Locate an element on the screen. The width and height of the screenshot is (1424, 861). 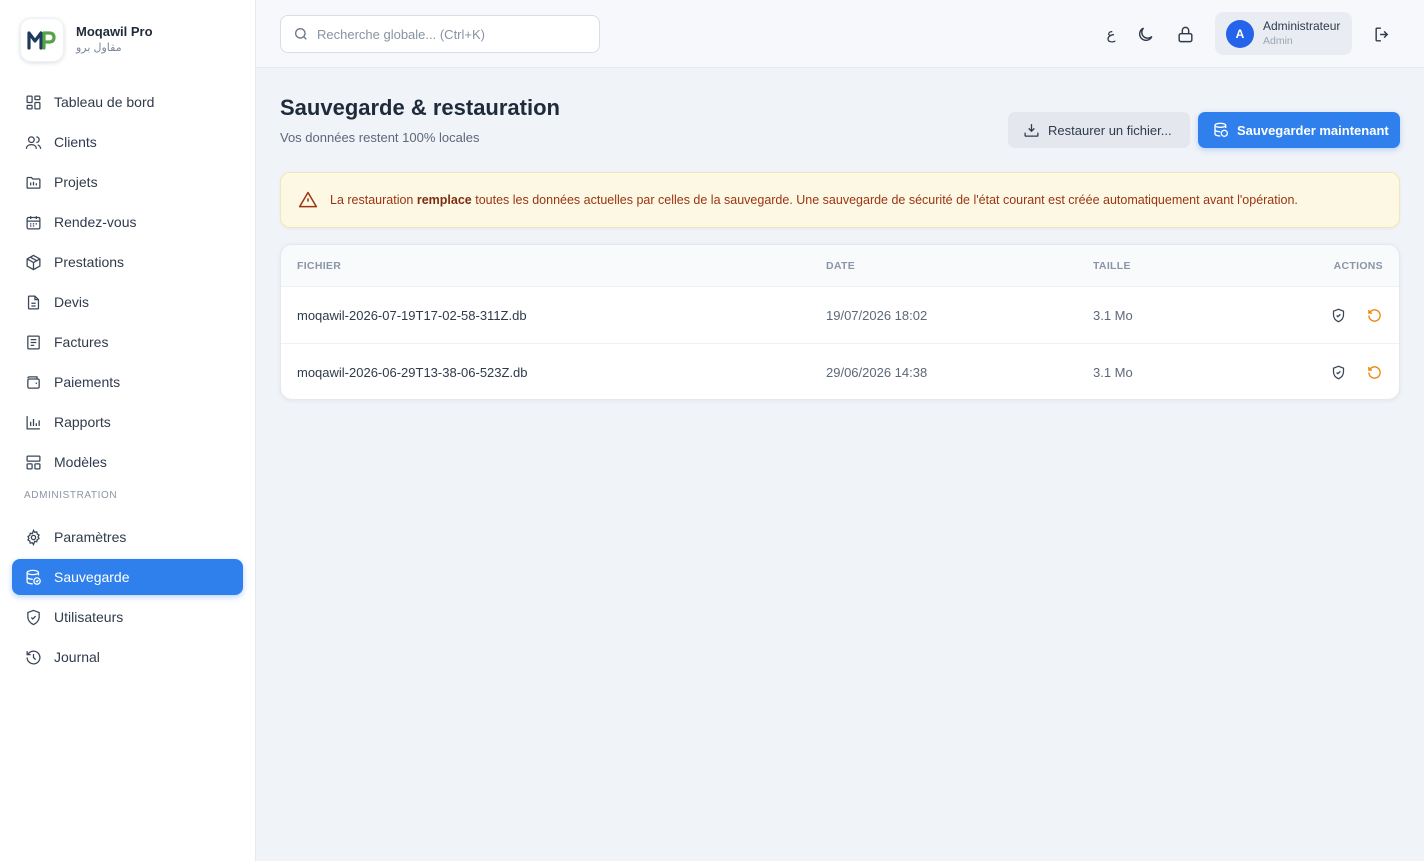
document-icon is located at coordinates (33, 302).